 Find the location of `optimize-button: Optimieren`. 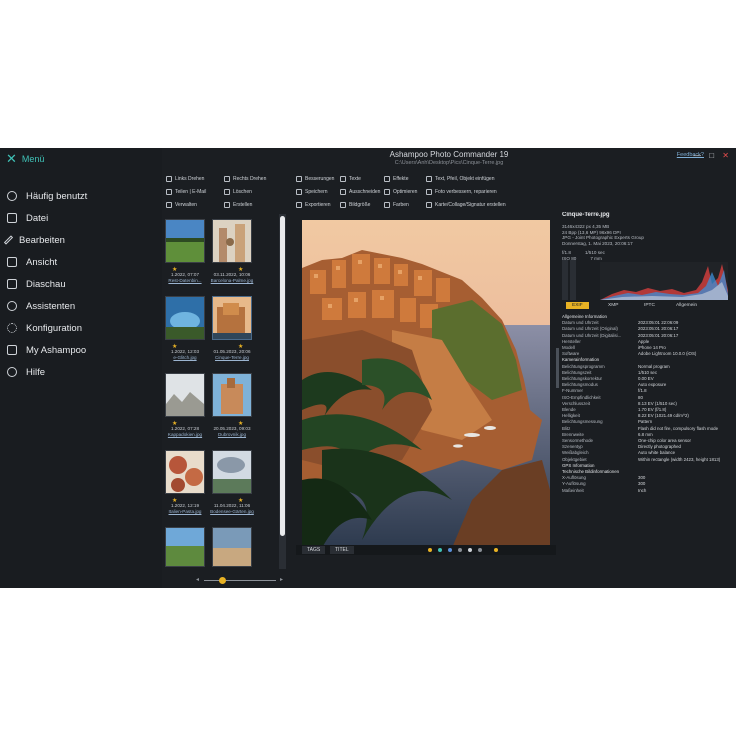

optimize-button: Optimieren is located at coordinates (400, 192).